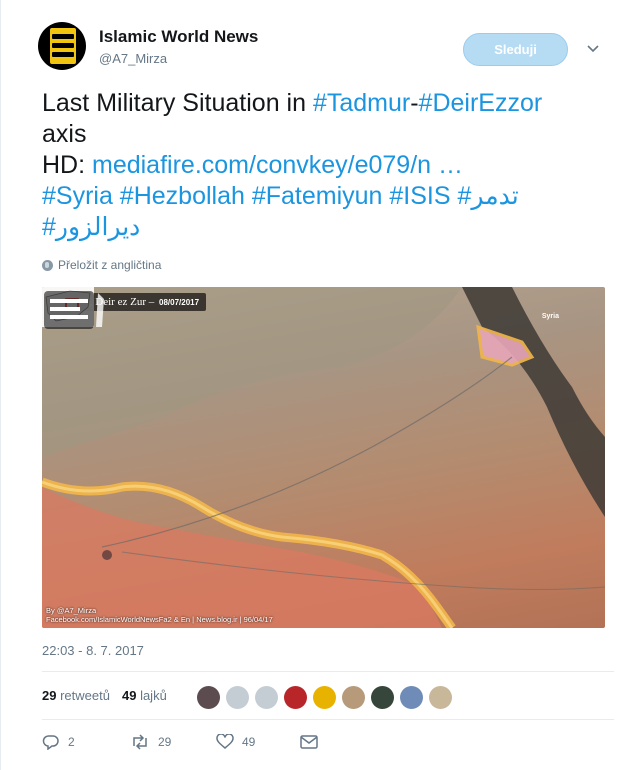  I want to click on hashtag-tadmur: #Tadmur, so click(361, 103).